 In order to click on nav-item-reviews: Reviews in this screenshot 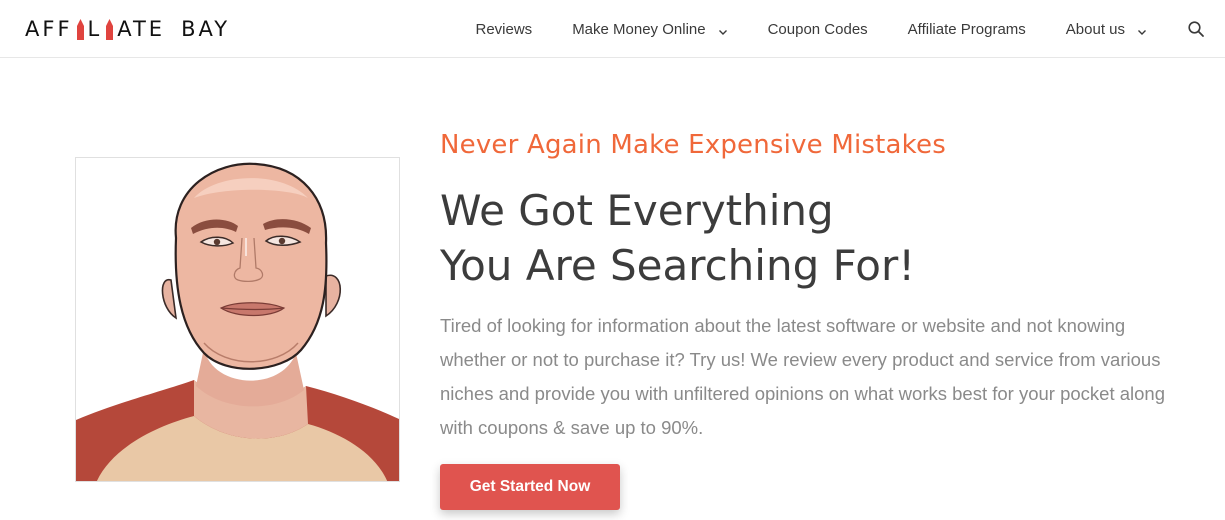, I will do `click(504, 29)`.